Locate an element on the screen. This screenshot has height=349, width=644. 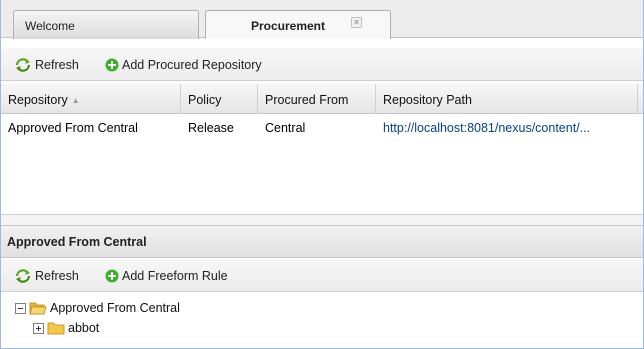
tab-welcome-label: Welcome is located at coordinates (50, 26).